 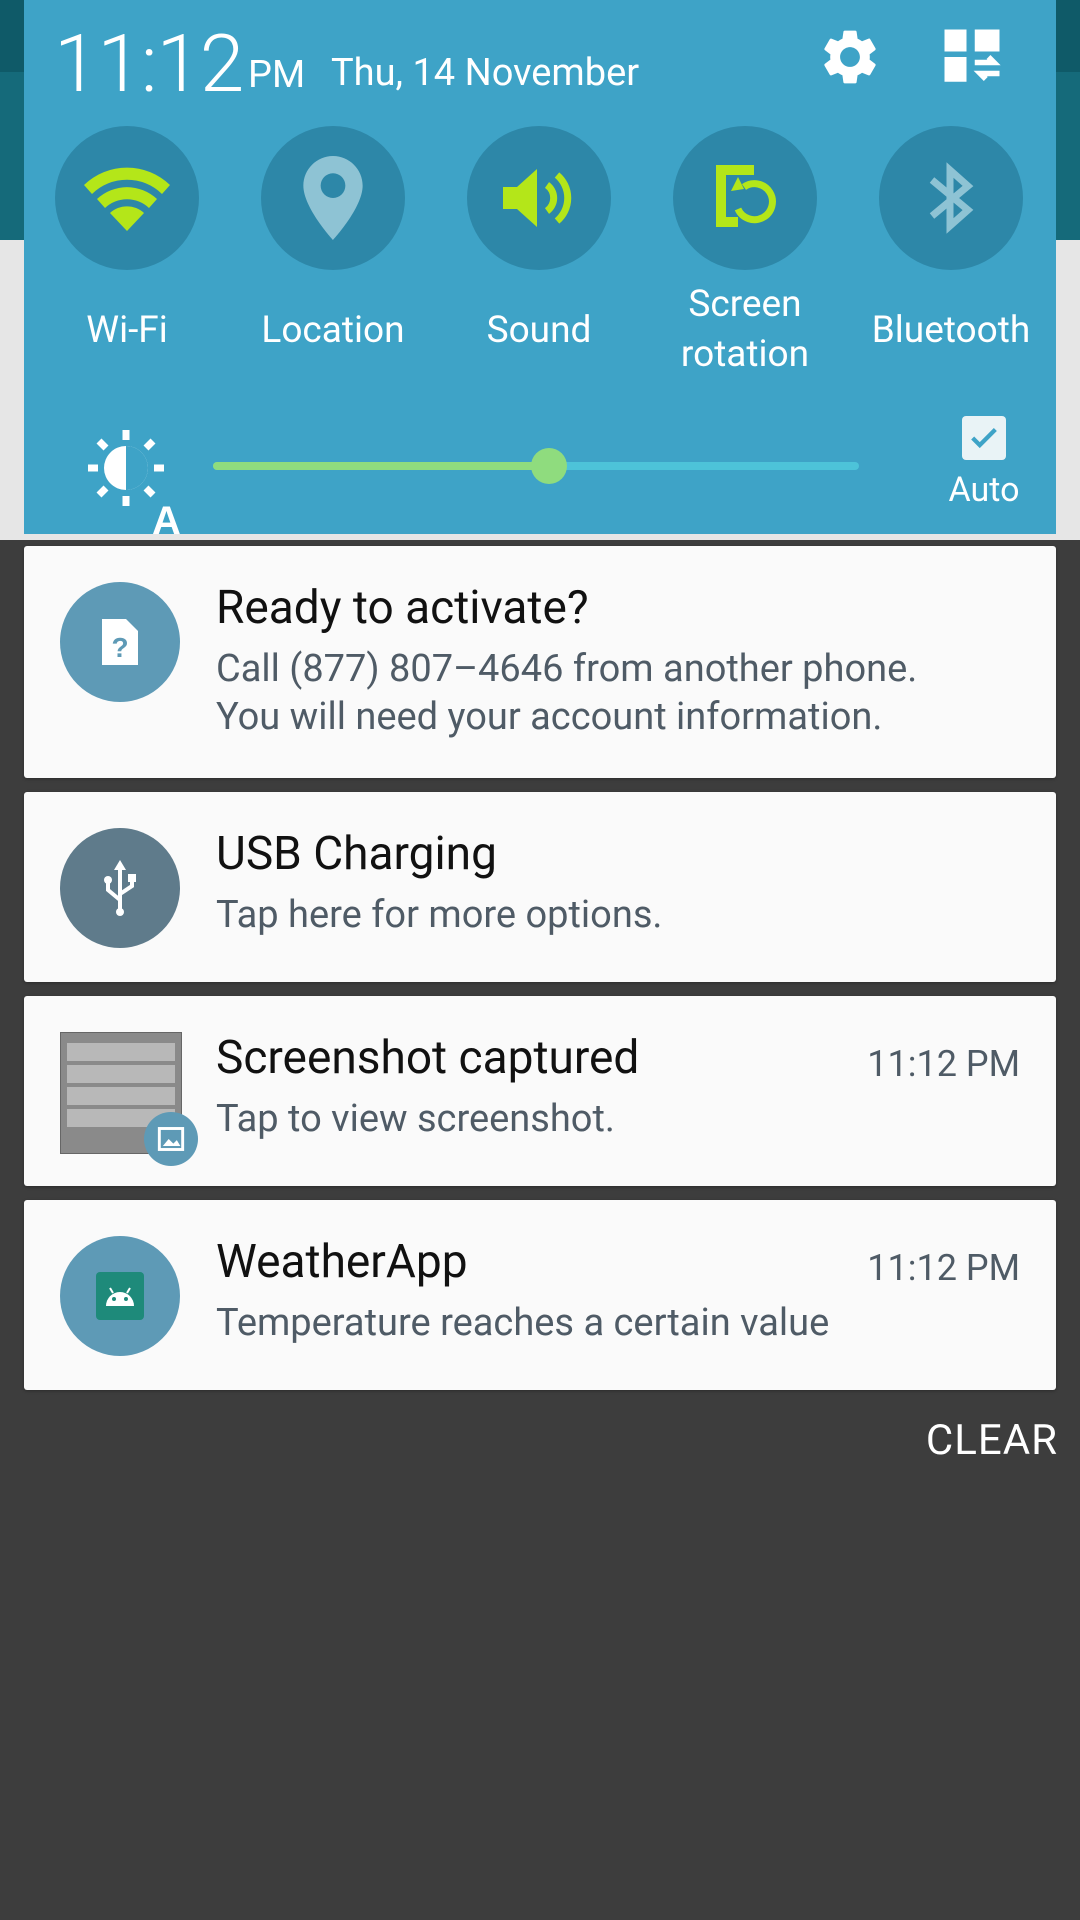 I want to click on toggle-wifi: Wi-Fi, so click(x=127, y=241).